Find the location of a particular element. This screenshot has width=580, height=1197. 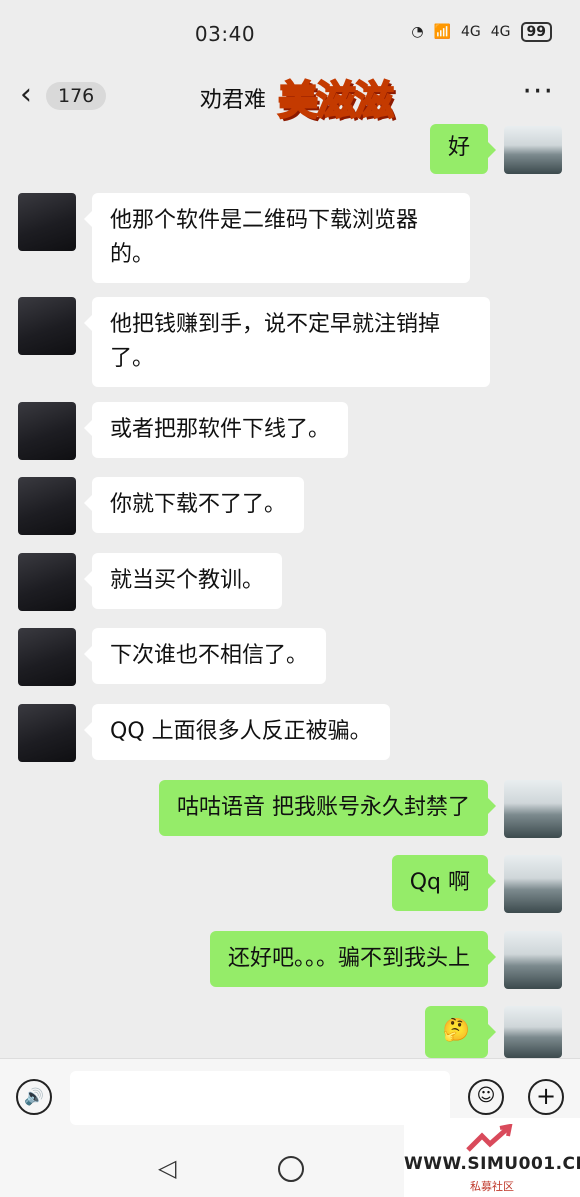

status-time: 03:40 is located at coordinates (225, 34).